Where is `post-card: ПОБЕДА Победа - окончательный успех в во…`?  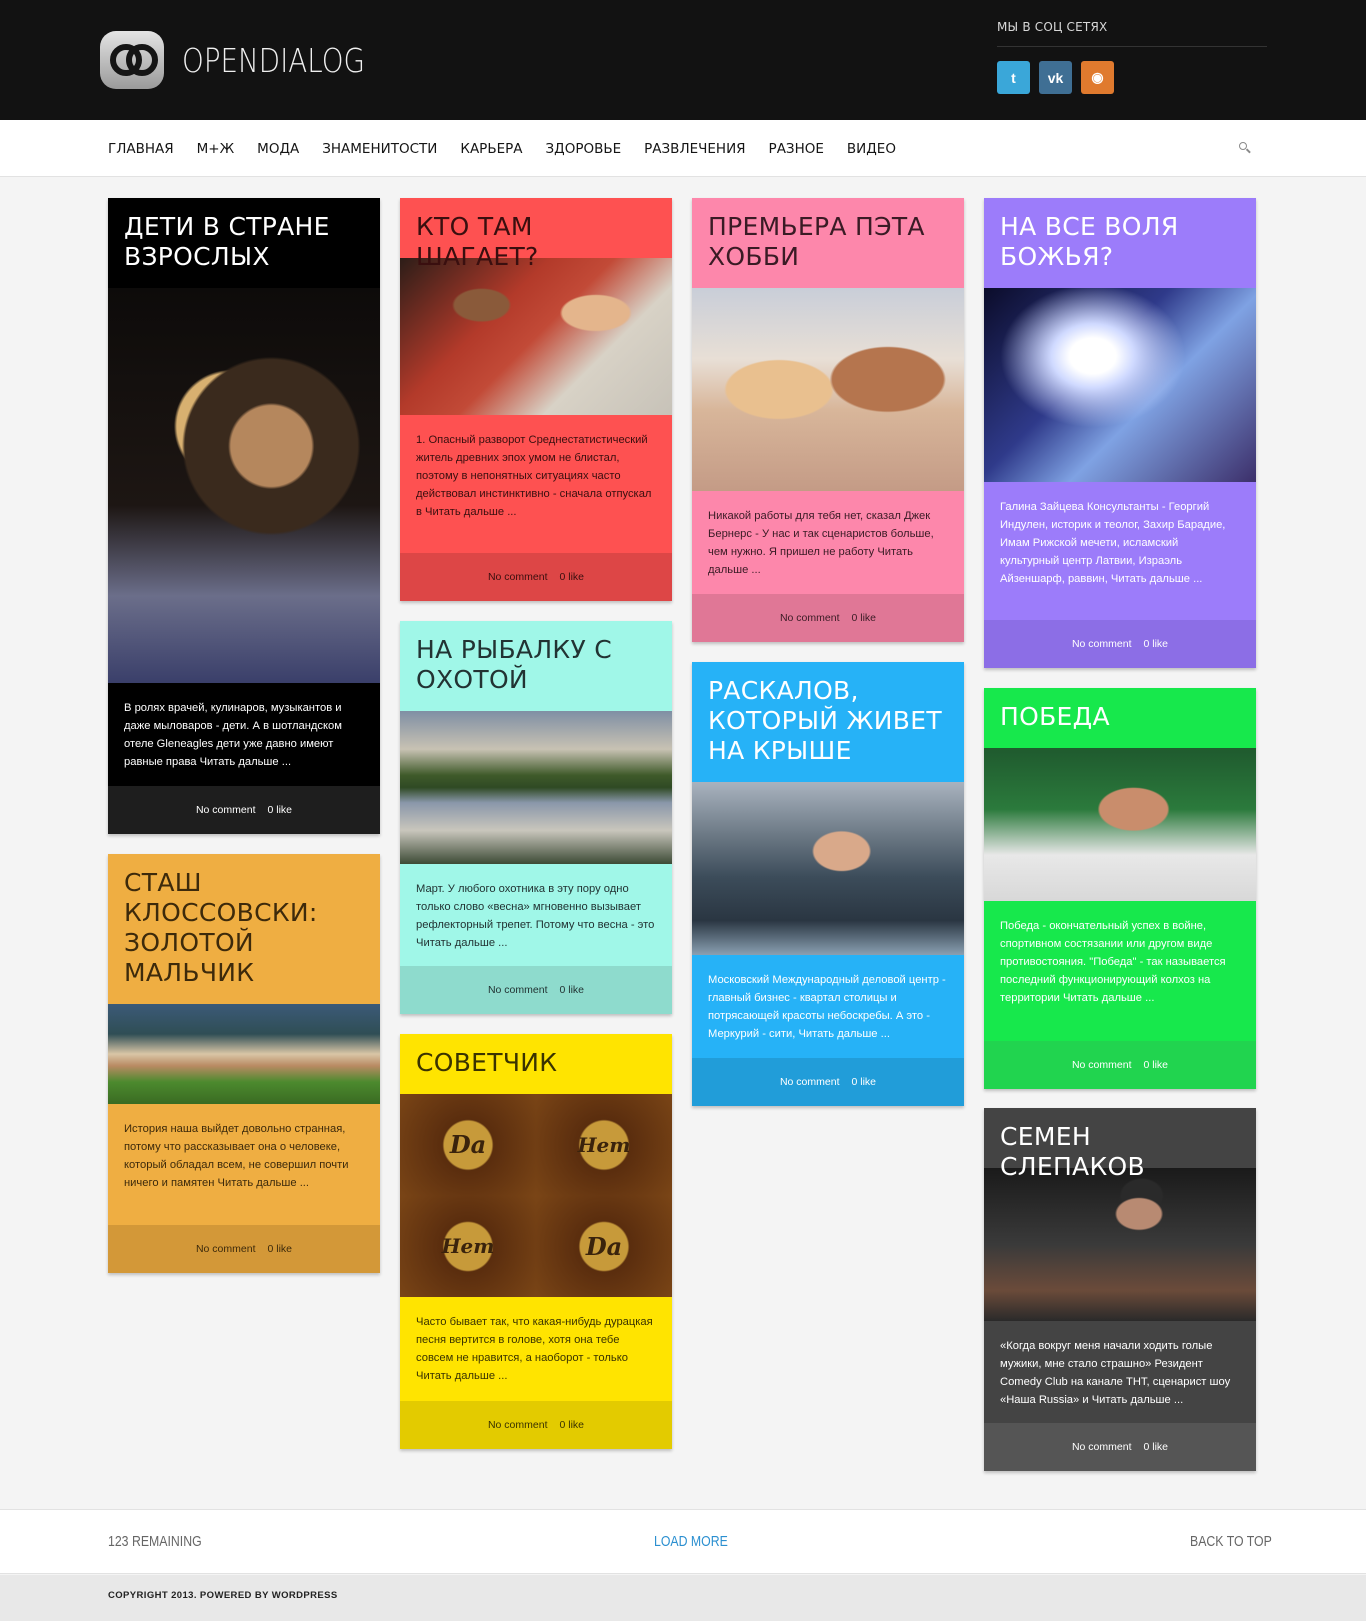
post-card: ПОБЕДА Победа - окончательный успех в во… is located at coordinates (1120, 888).